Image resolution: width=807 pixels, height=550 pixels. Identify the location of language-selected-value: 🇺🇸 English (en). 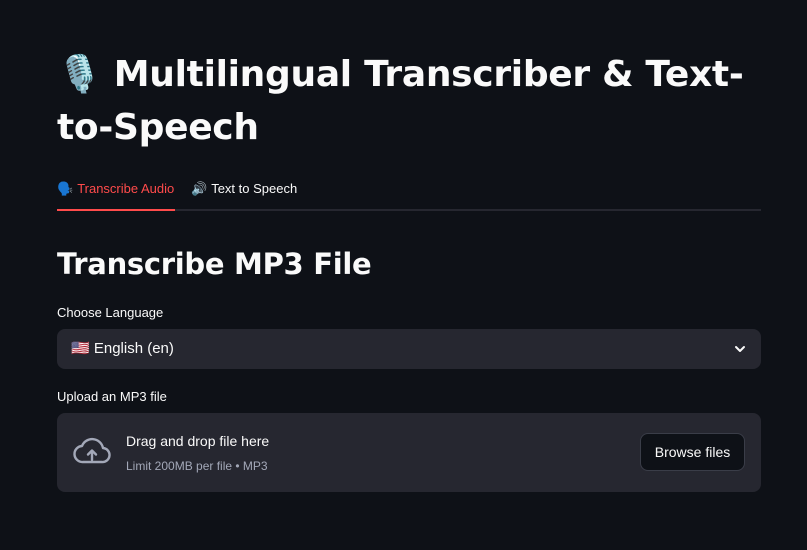
(122, 348).